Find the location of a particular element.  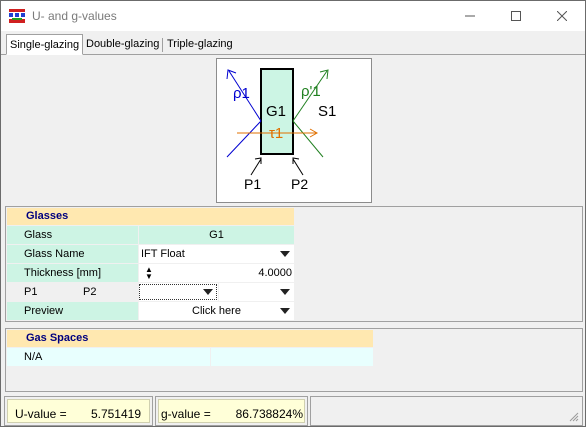

tab-single-glazing: Single-glazing is located at coordinates (45, 44).